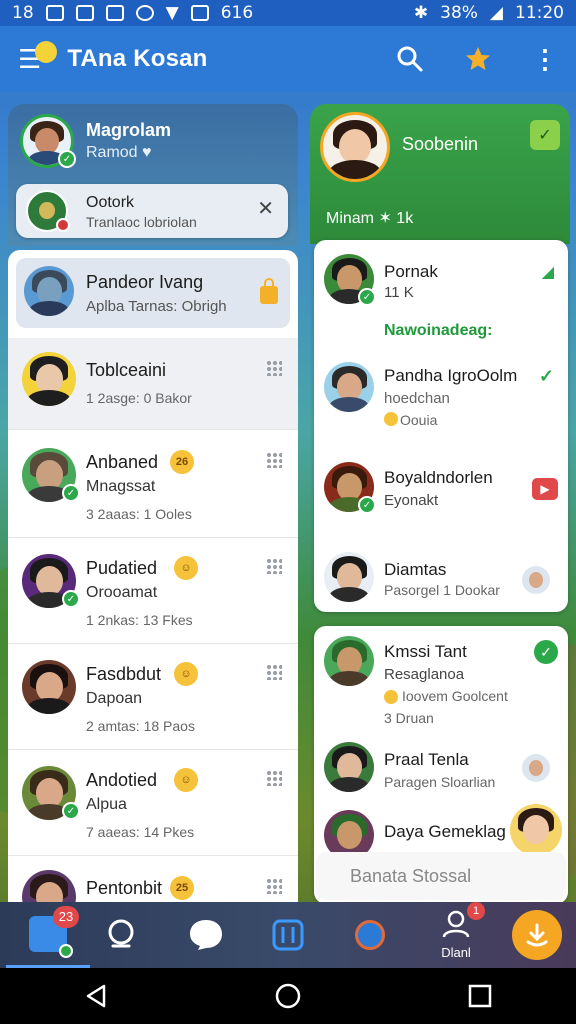  Describe the element at coordinates (545, 135) in the screenshot. I see `chat-check-icon: ✓` at that location.